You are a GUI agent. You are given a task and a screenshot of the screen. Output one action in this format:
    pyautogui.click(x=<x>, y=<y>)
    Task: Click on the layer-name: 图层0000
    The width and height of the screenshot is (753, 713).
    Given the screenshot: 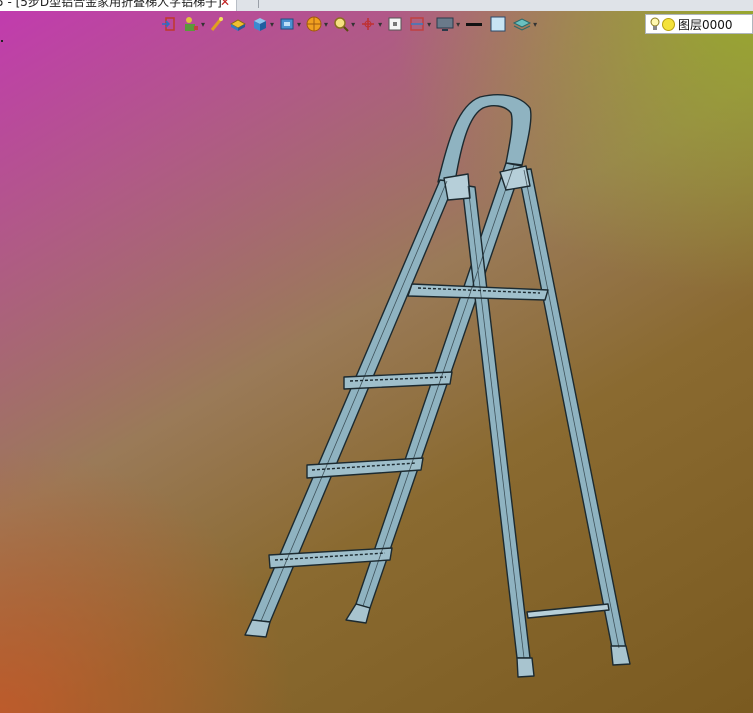 What is the action you would take?
    pyautogui.click(x=705, y=24)
    